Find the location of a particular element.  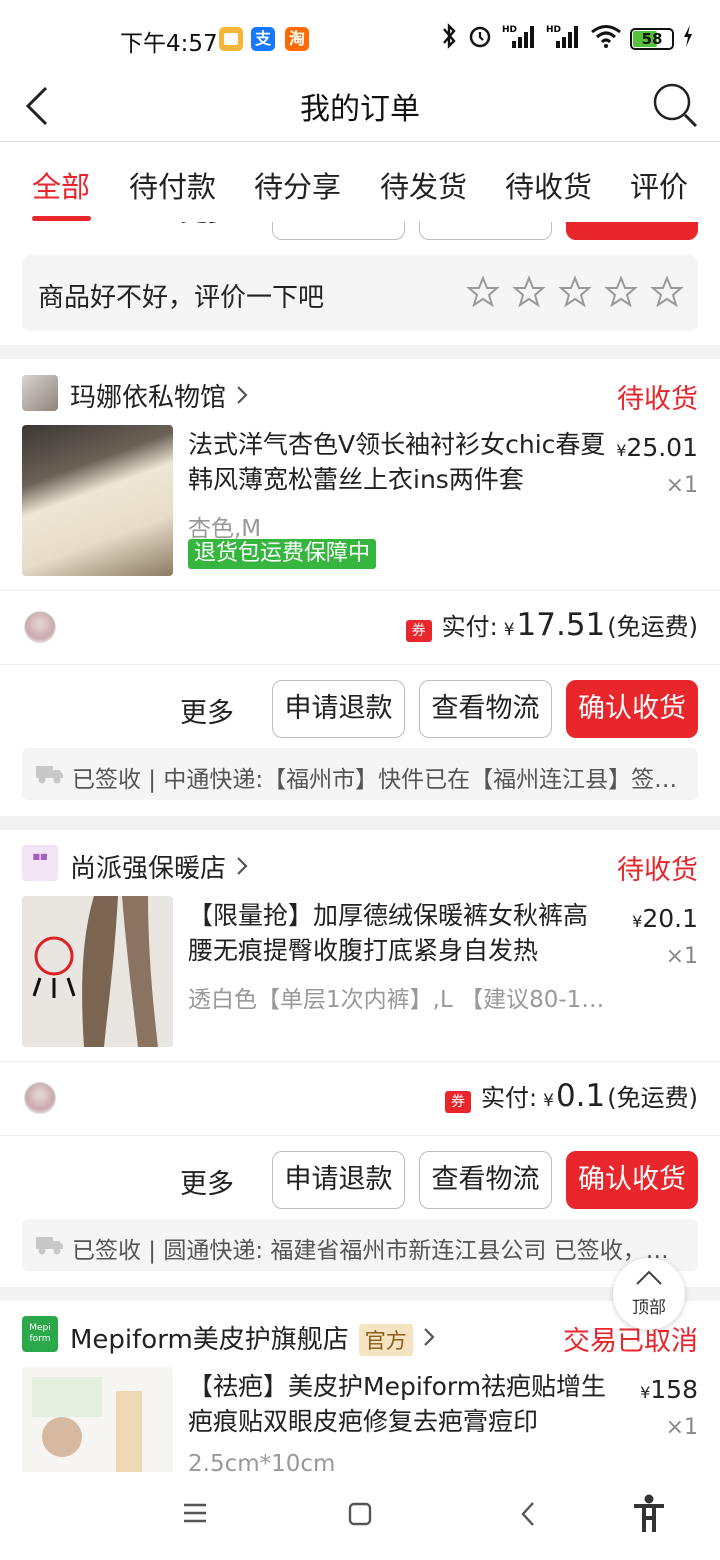

header: 我的订单 is located at coordinates (360, 106).